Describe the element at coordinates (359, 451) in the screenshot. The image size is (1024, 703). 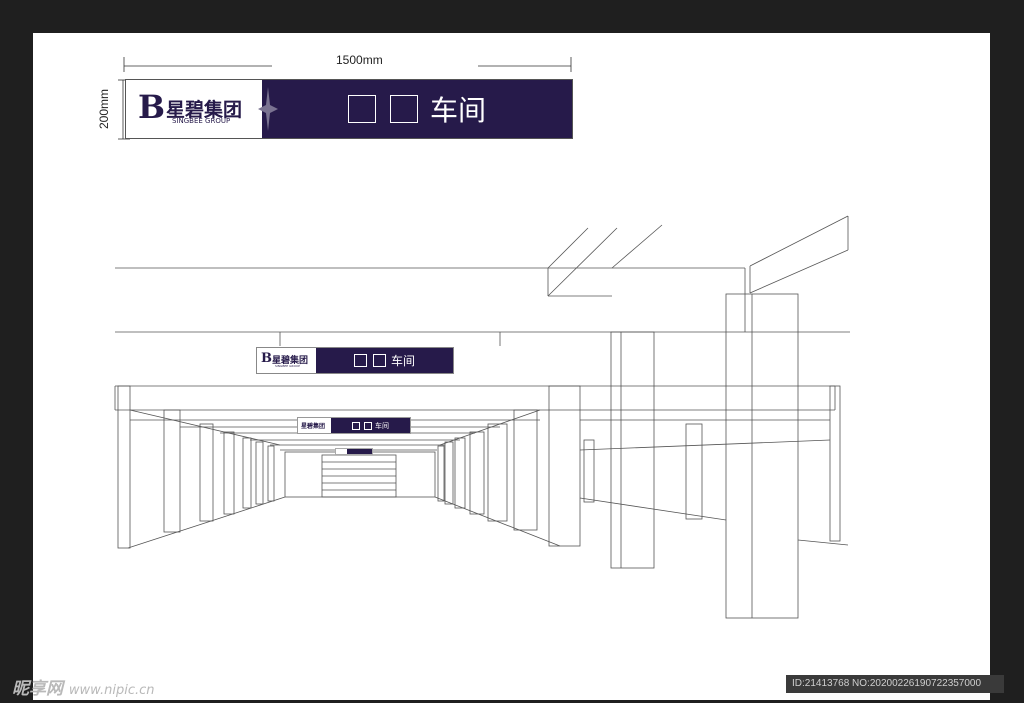
I see `sign-dark-panel` at that location.